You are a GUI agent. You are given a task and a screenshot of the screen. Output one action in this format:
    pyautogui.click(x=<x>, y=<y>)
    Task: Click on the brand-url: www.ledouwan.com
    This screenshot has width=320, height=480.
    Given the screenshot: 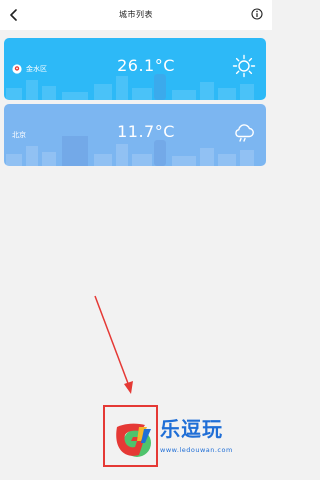 What is the action you would take?
    pyautogui.click(x=196, y=450)
    